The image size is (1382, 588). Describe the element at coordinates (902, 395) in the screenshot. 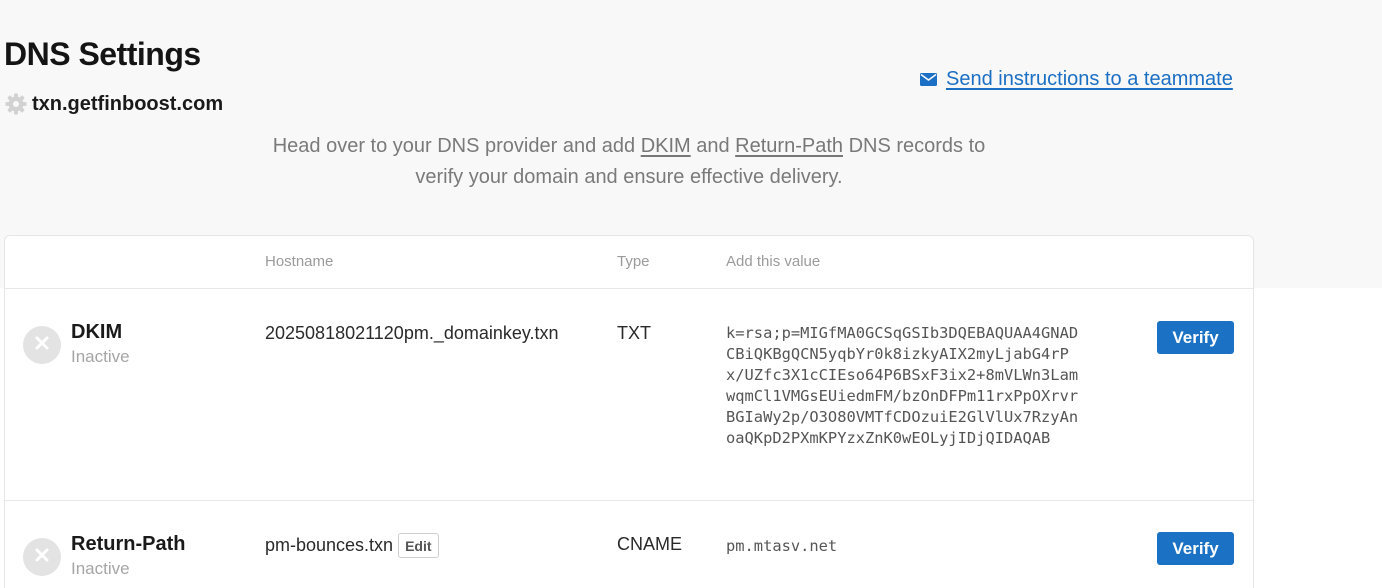

I see `record-value-line: wqmCl1VMGsEUiedmFM/bzOnDFPm11rxPpOXrvr` at that location.